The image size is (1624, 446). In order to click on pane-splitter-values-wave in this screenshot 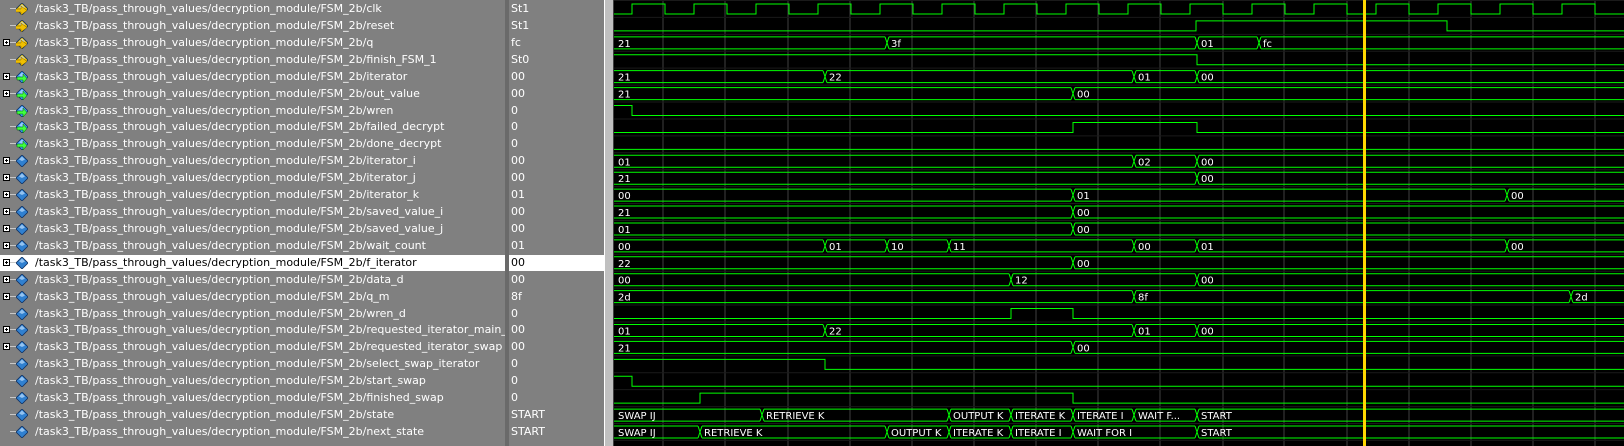, I will do `click(609, 223)`.